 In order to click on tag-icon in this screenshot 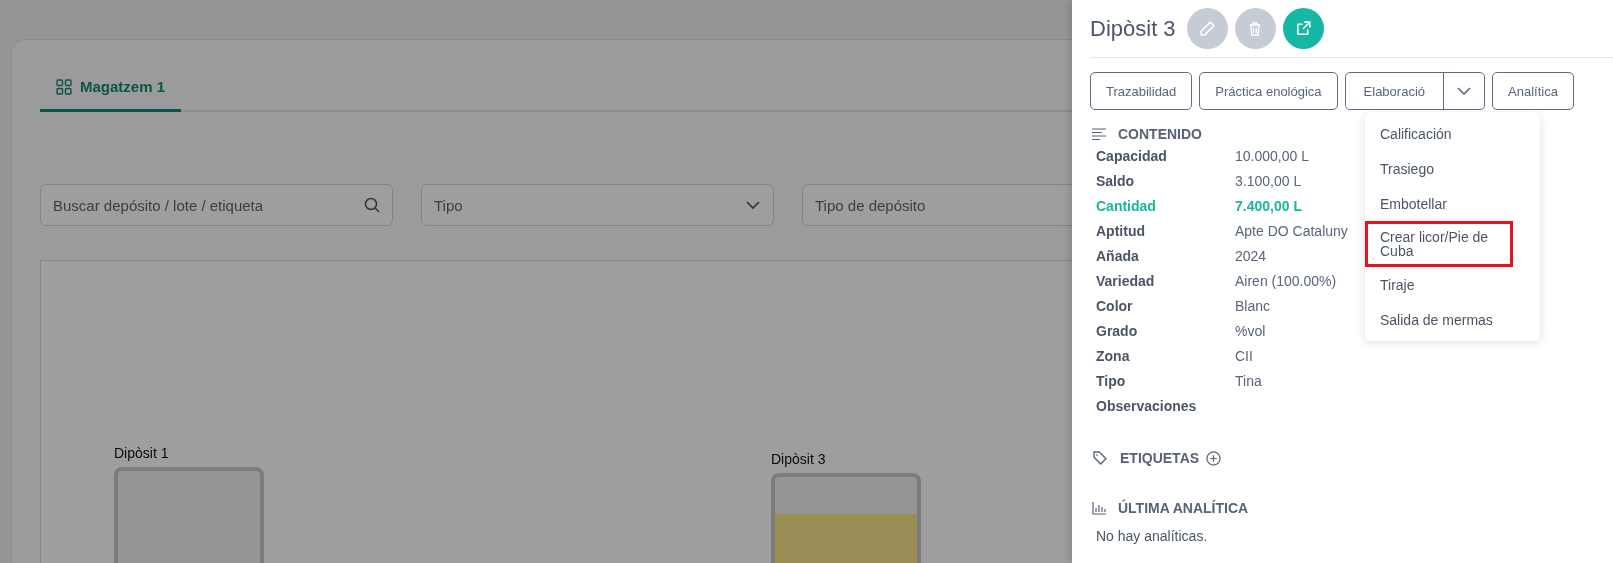, I will do `click(1100, 458)`.